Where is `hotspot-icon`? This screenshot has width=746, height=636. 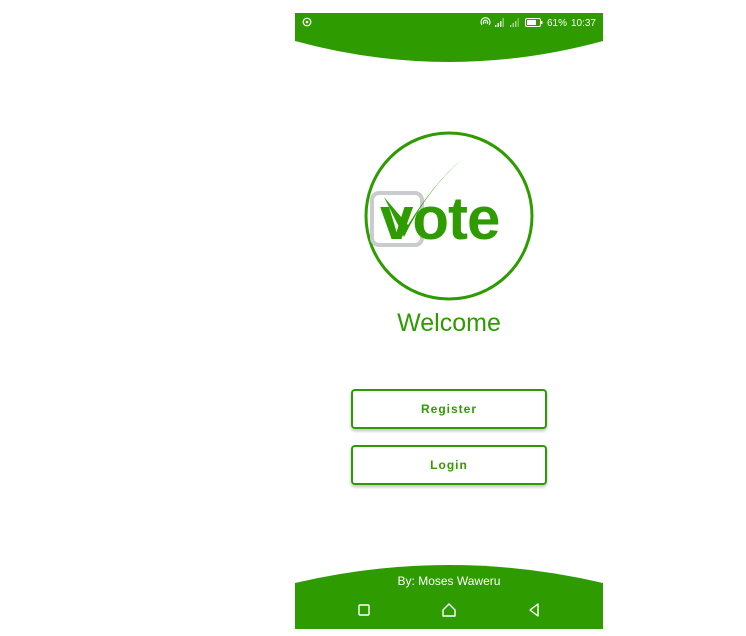
hotspot-icon is located at coordinates (485, 23).